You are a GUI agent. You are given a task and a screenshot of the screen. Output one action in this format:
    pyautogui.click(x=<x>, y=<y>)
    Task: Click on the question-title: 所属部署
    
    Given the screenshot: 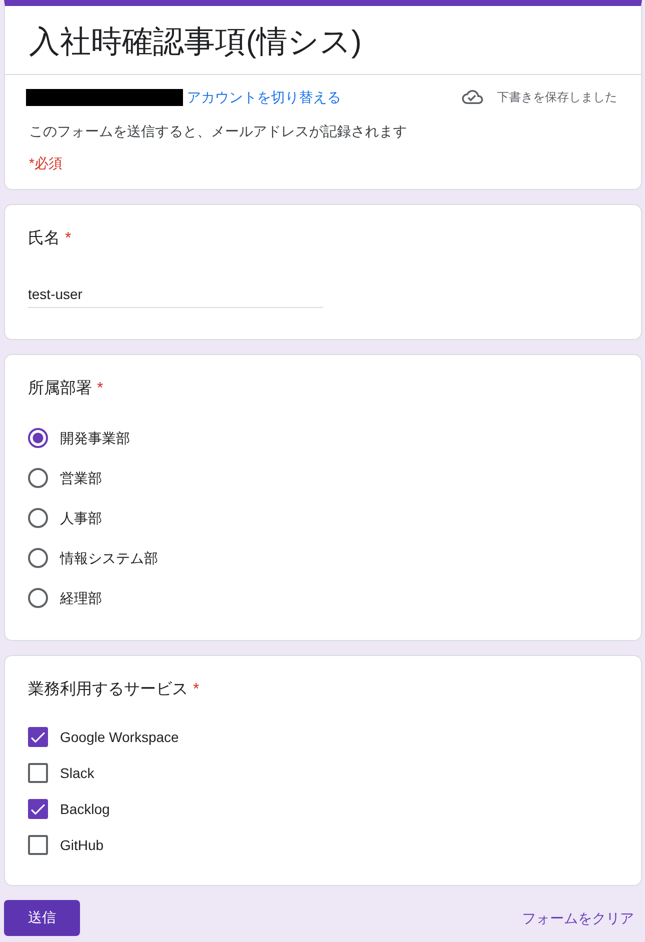 What is the action you would take?
    pyautogui.click(x=60, y=388)
    